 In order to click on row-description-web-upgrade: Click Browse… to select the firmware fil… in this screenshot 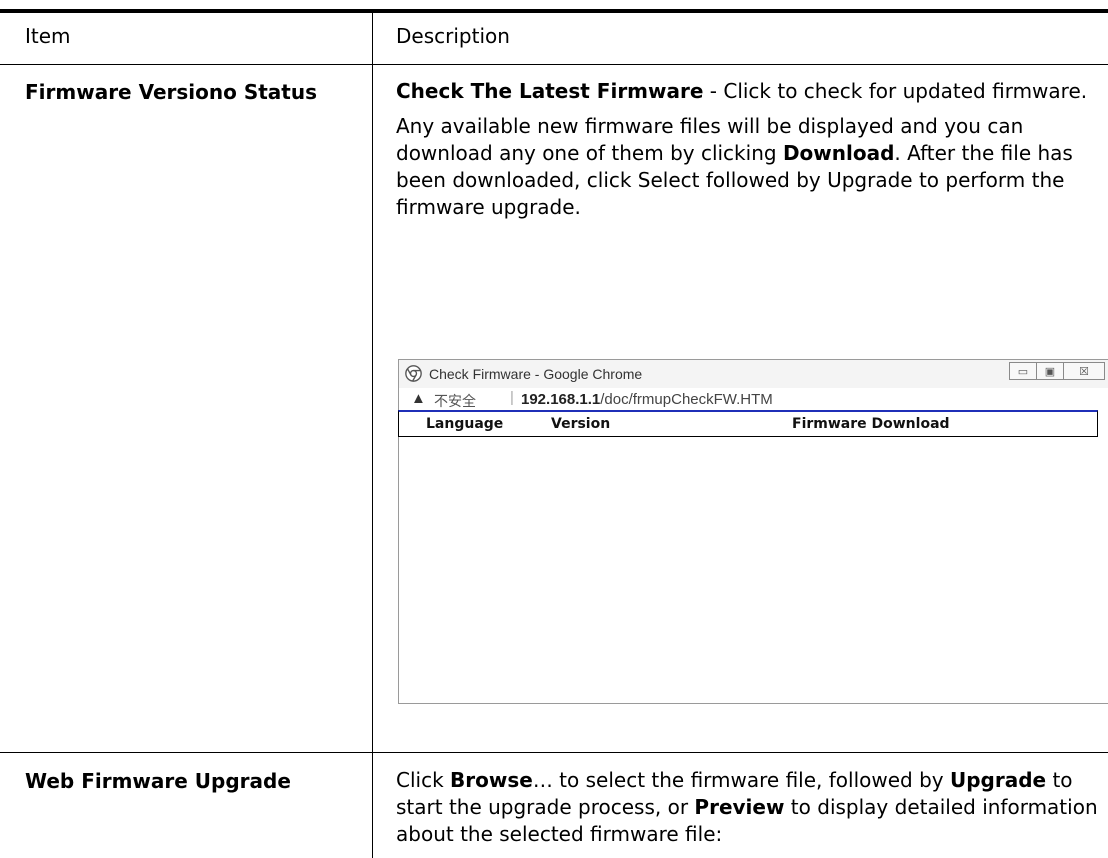, I will do `click(748, 807)`.